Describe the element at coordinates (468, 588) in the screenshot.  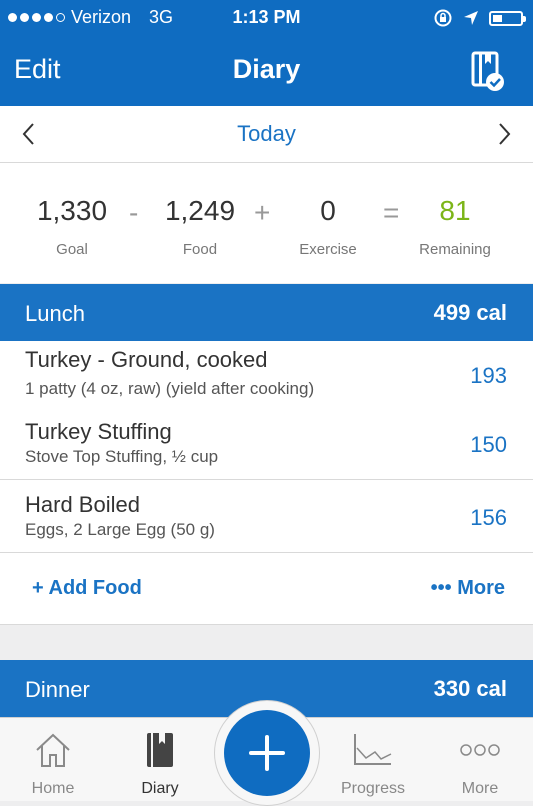
I see `more-options-button: ••• More` at that location.